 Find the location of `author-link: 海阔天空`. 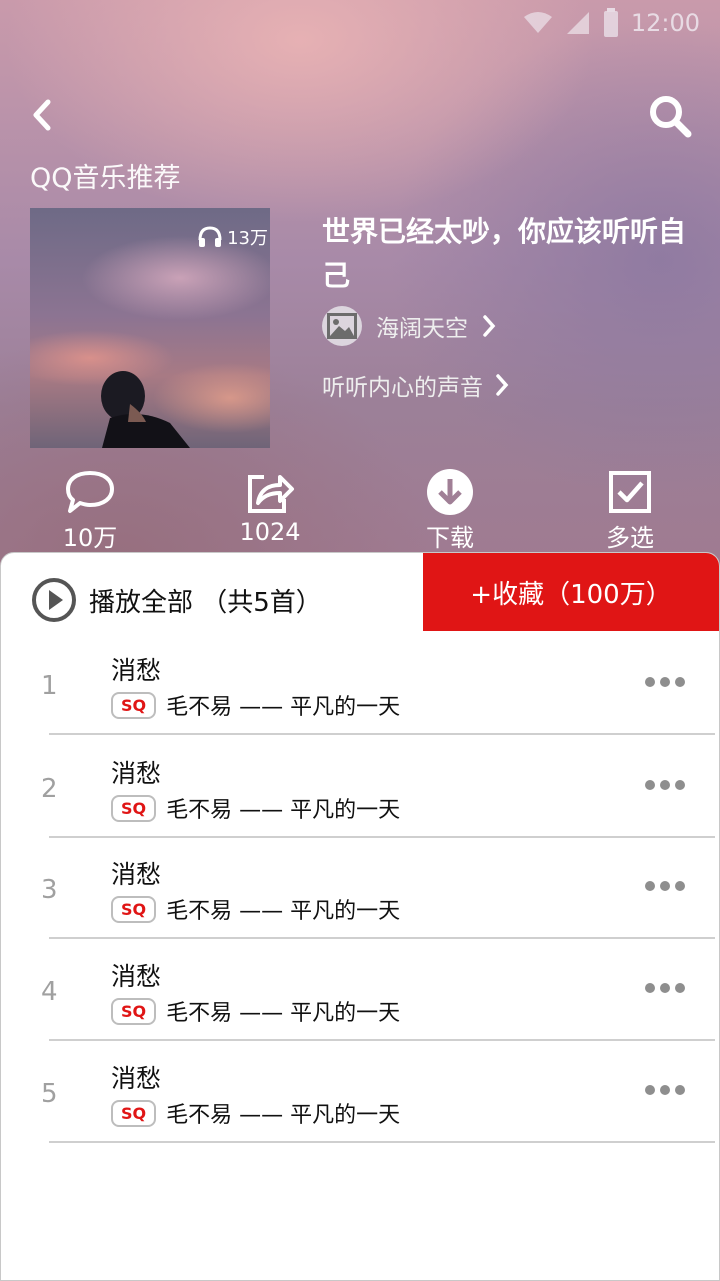

author-link: 海阔天空 is located at coordinates (409, 326).